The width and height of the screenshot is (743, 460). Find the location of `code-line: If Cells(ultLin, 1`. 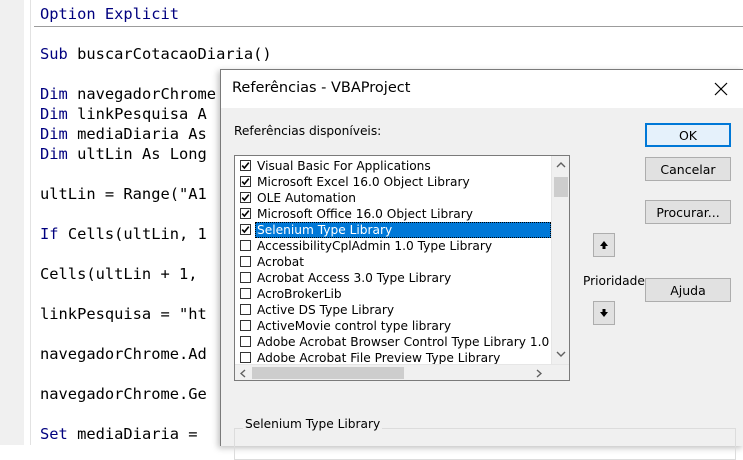

code-line: If Cells(ultLin, 1 is located at coordinates (123, 234).